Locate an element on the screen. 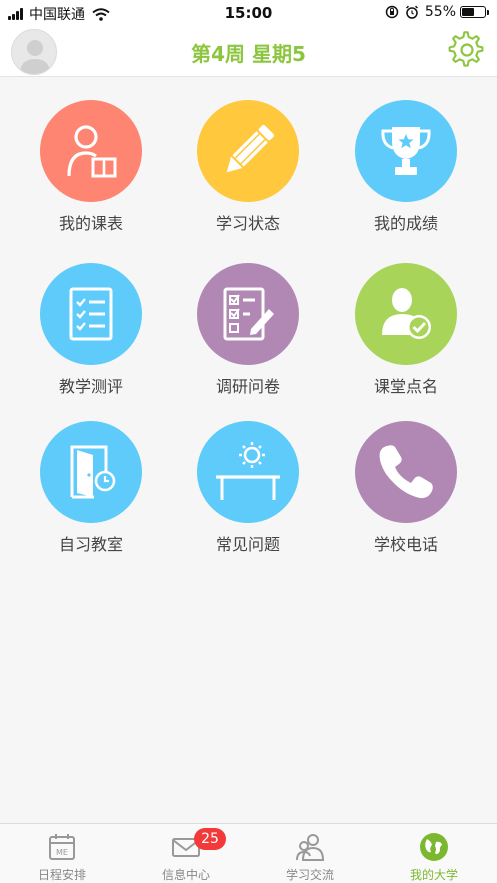 The height and width of the screenshot is (883, 497). trophy-icon is located at coordinates (406, 151).